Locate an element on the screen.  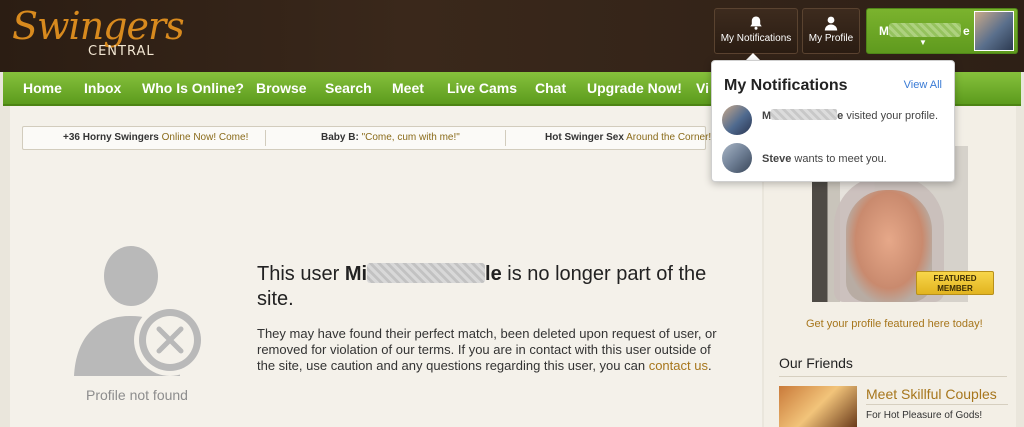
ticker-item: +36 Horny Swingers Online Now! Come! is located at coordinates (155, 138).